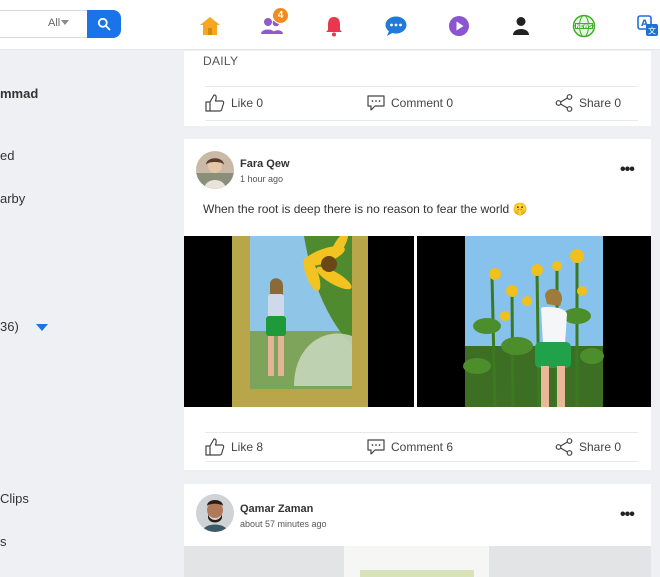  I want to click on sidebar-item-more: s, so click(3, 541).